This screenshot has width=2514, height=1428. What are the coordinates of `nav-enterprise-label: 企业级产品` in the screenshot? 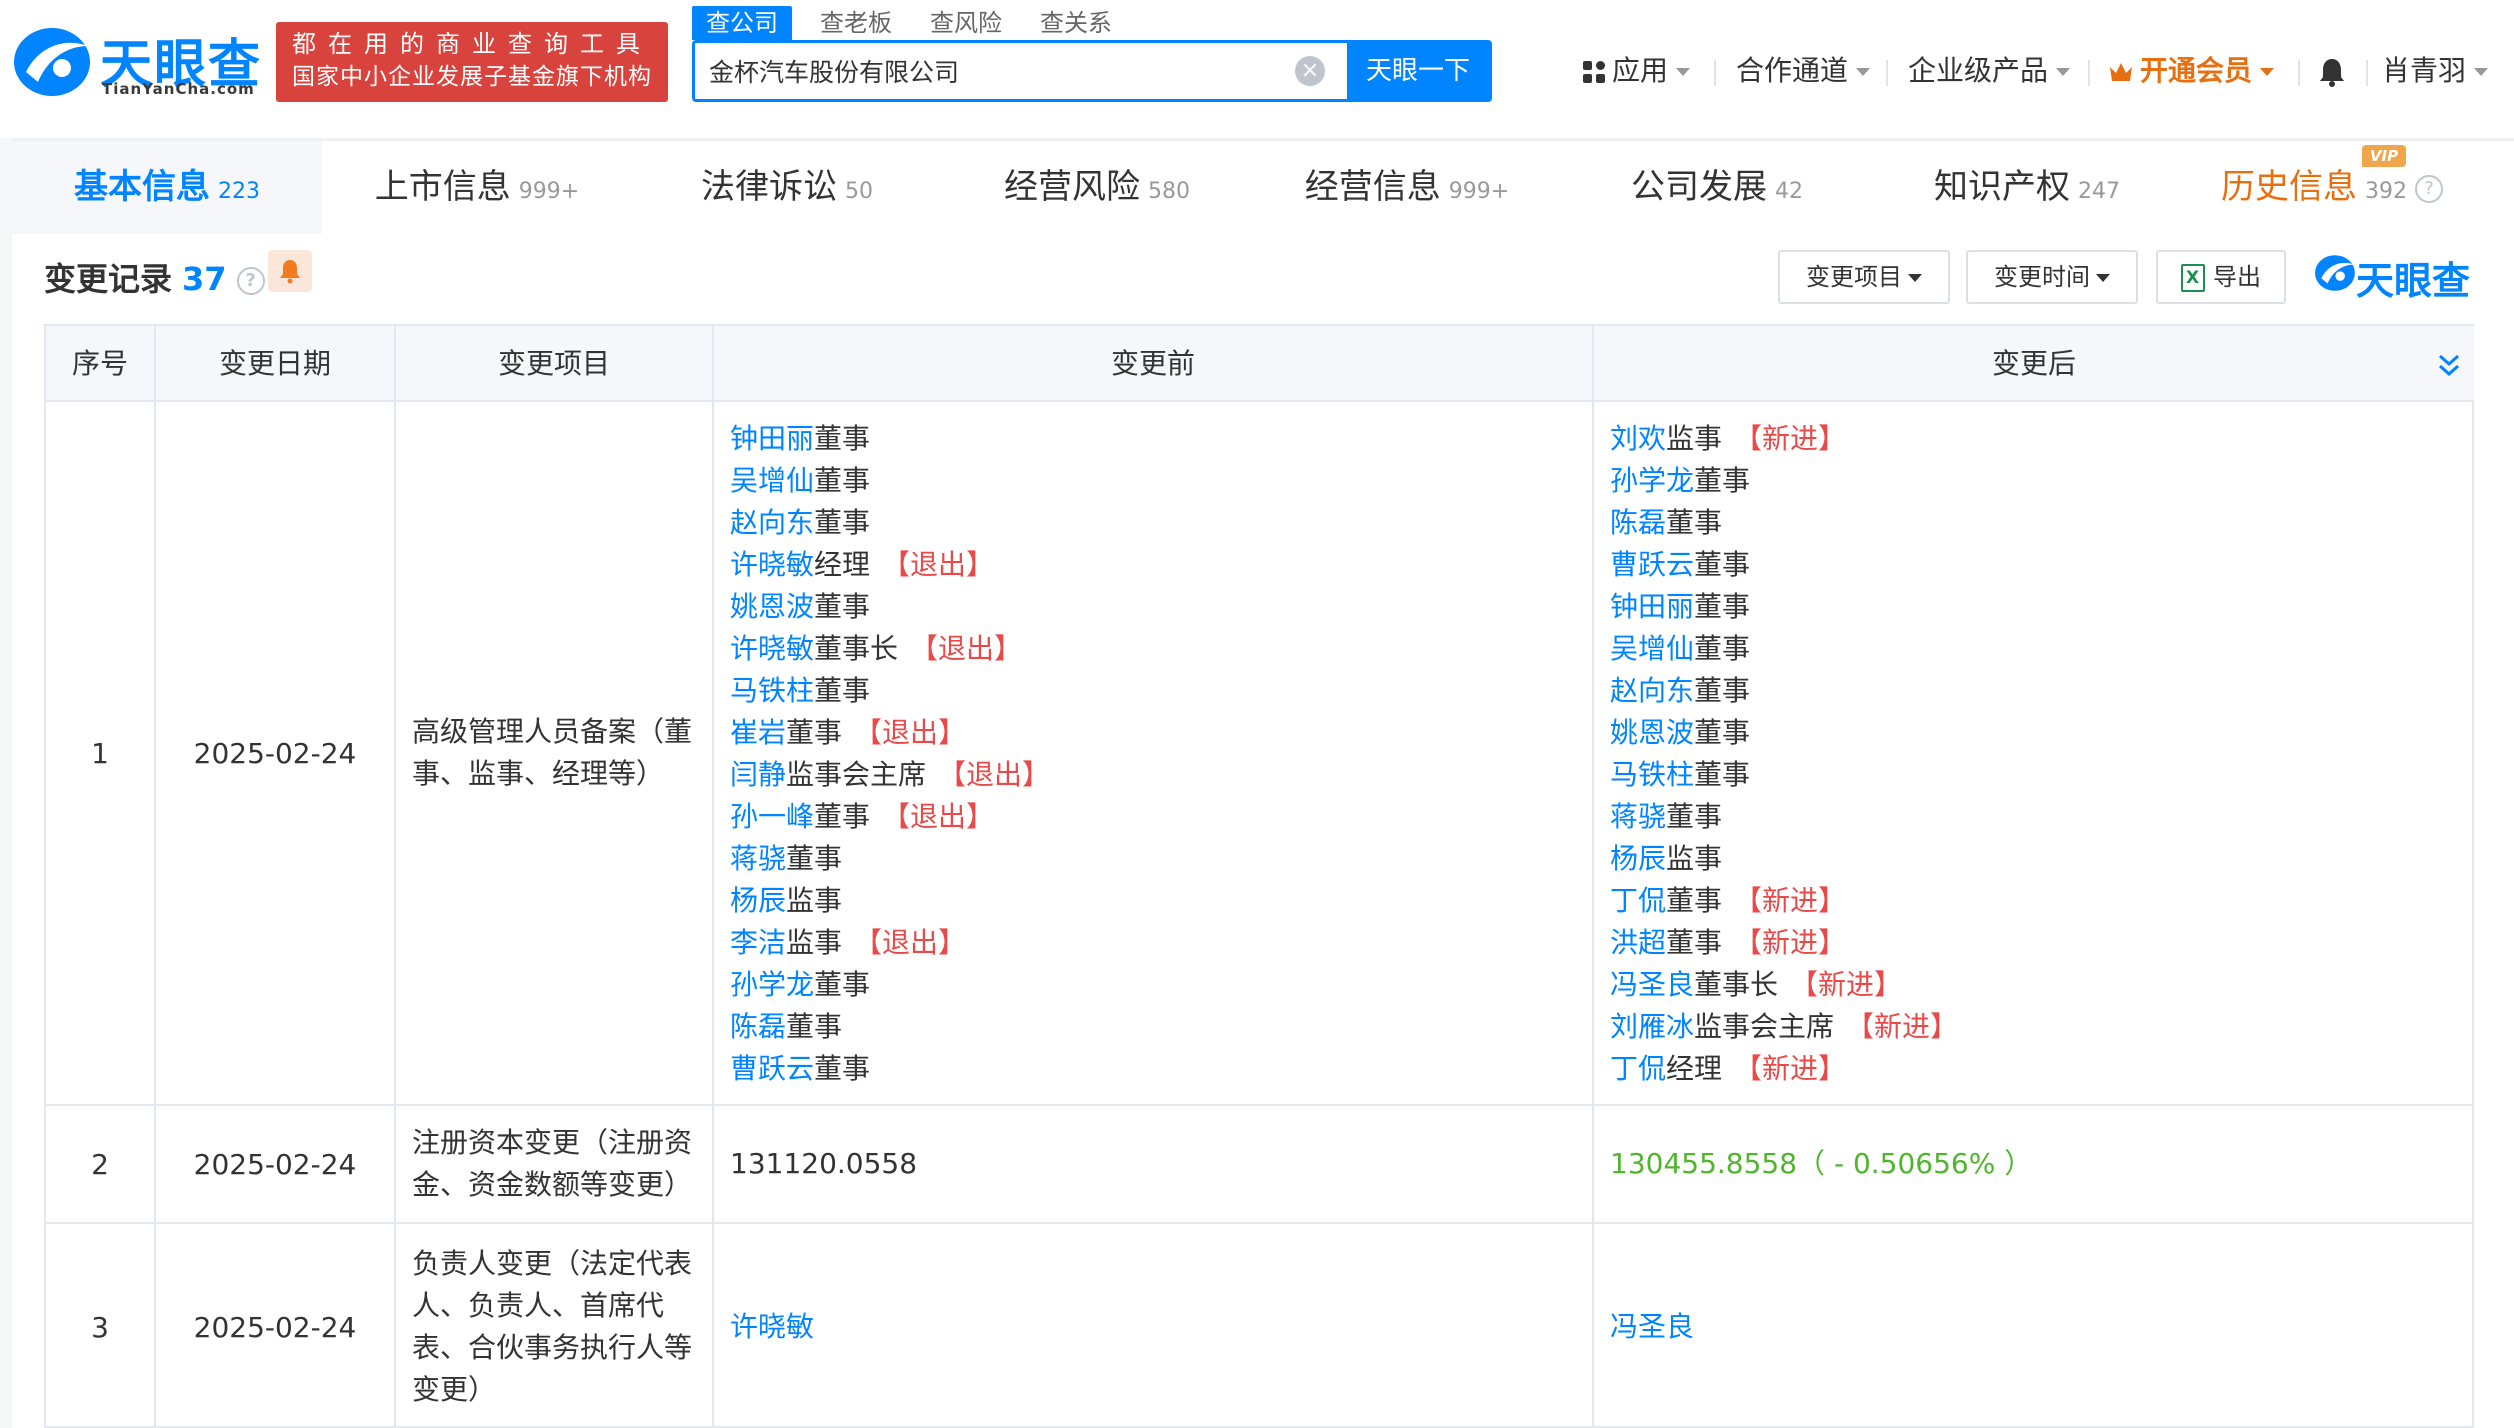 It's located at (1978, 70).